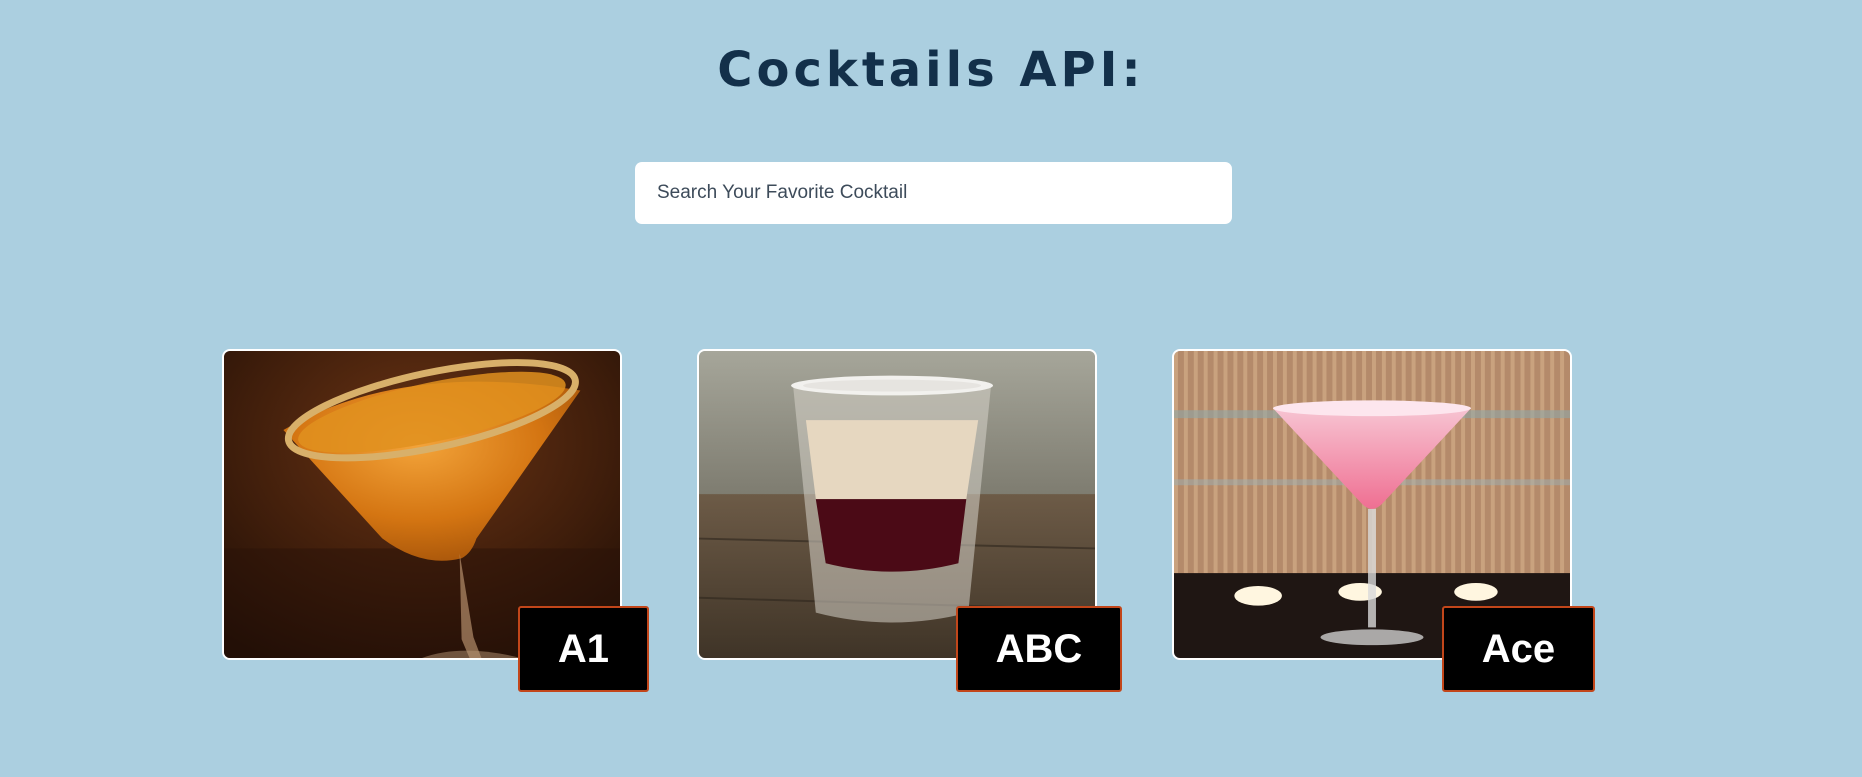 The height and width of the screenshot is (777, 1862). What do you see at coordinates (1383, 520) in the screenshot?
I see `cocktail-card-ace: Ace` at bounding box center [1383, 520].